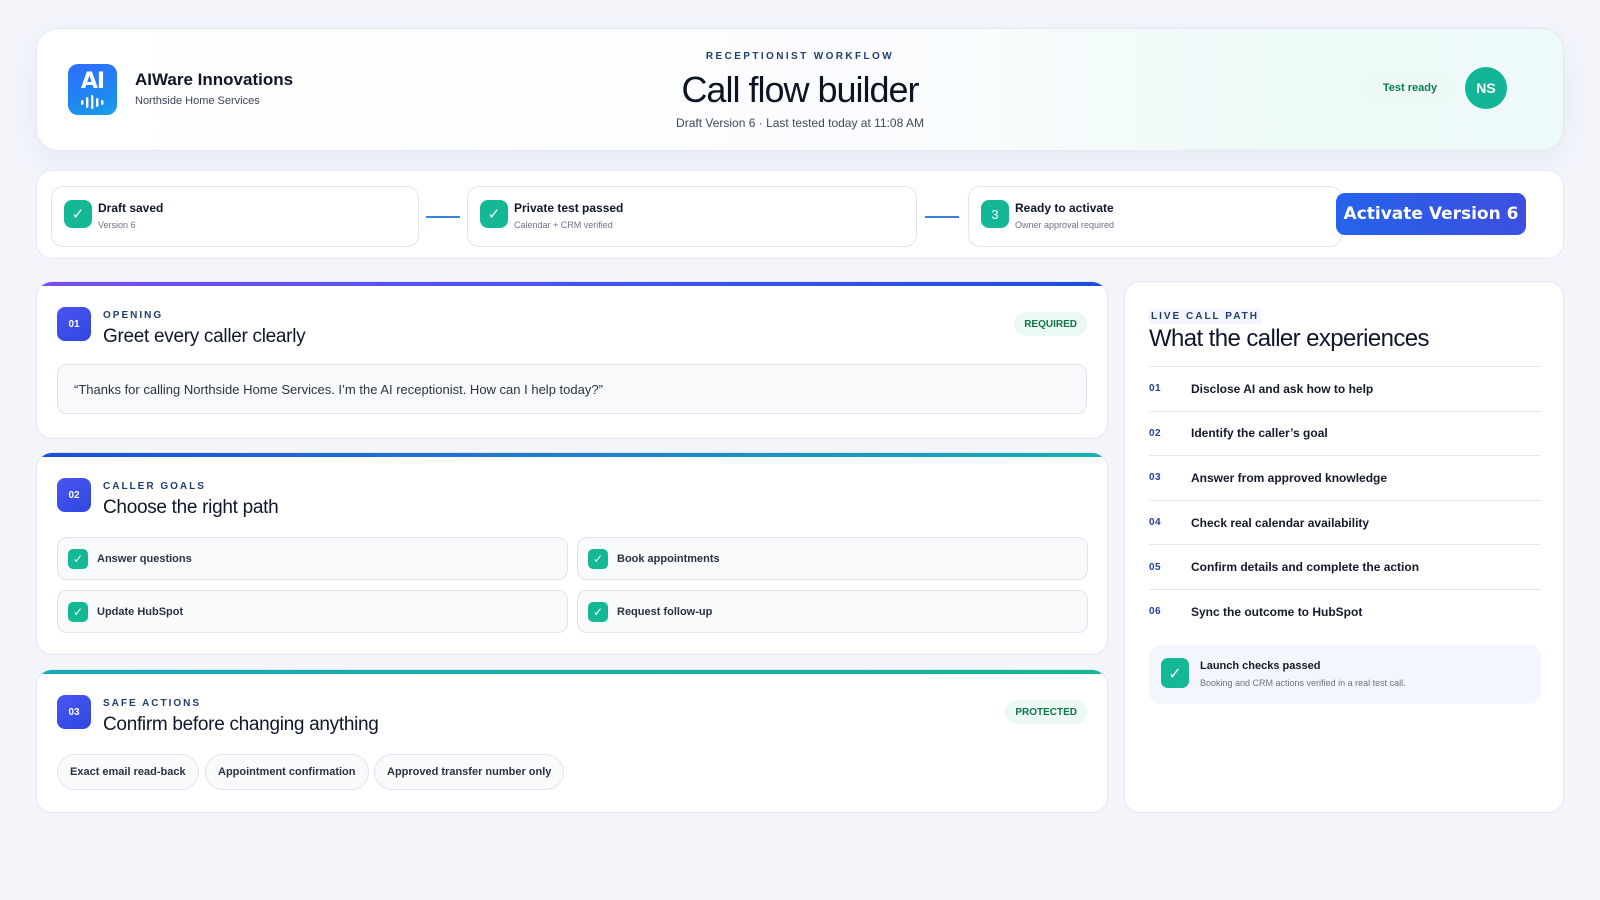 The image size is (1600, 900). What do you see at coordinates (154, 486) in the screenshot?
I see `section-eyebrow: CALLER GOALS` at bounding box center [154, 486].